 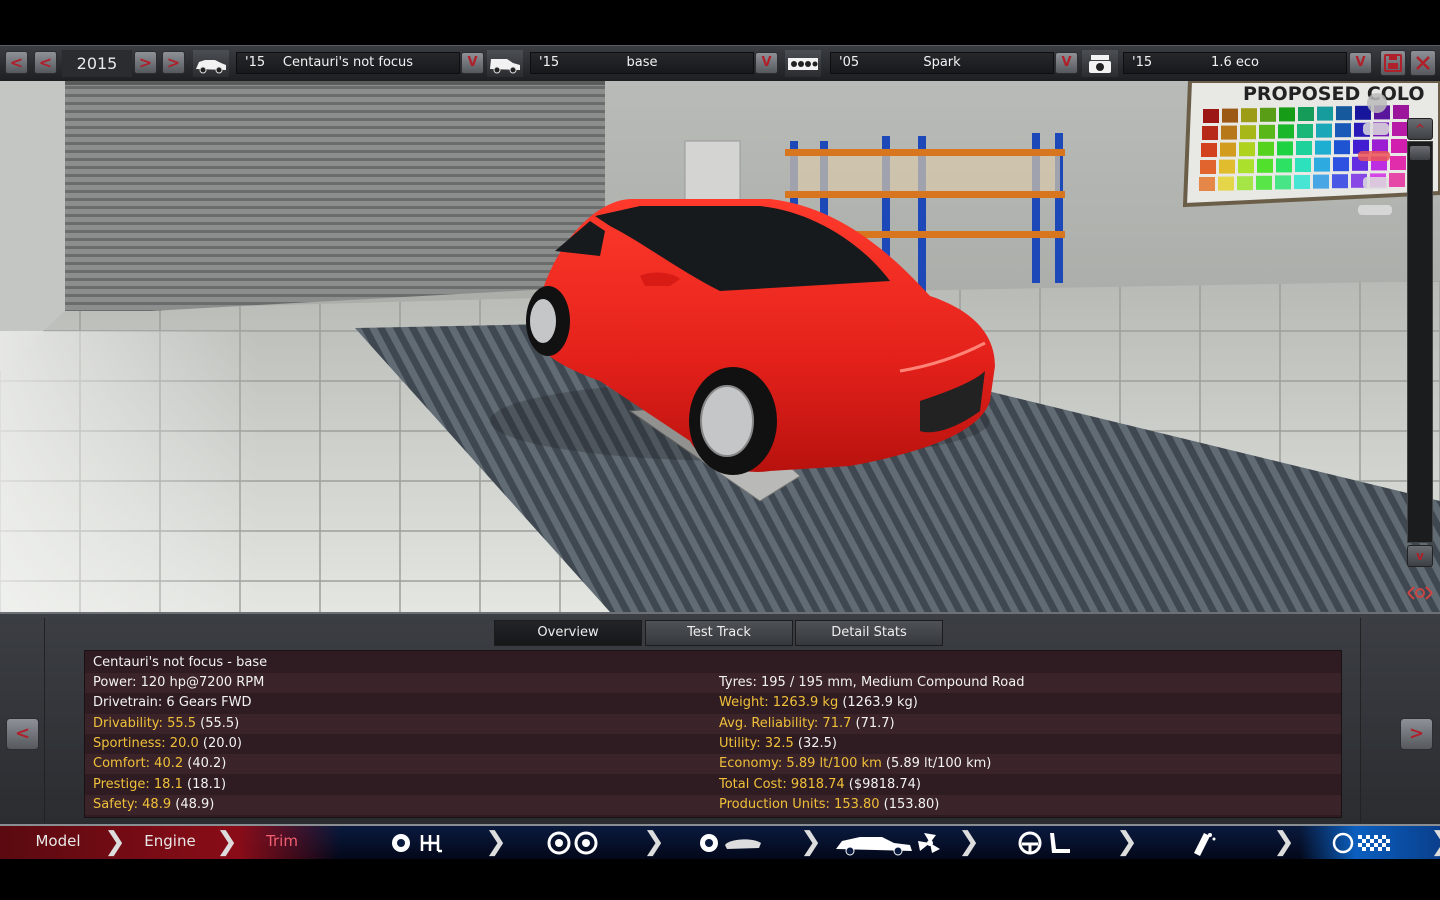 What do you see at coordinates (418, 843) in the screenshot?
I see `gearbox-icon` at bounding box center [418, 843].